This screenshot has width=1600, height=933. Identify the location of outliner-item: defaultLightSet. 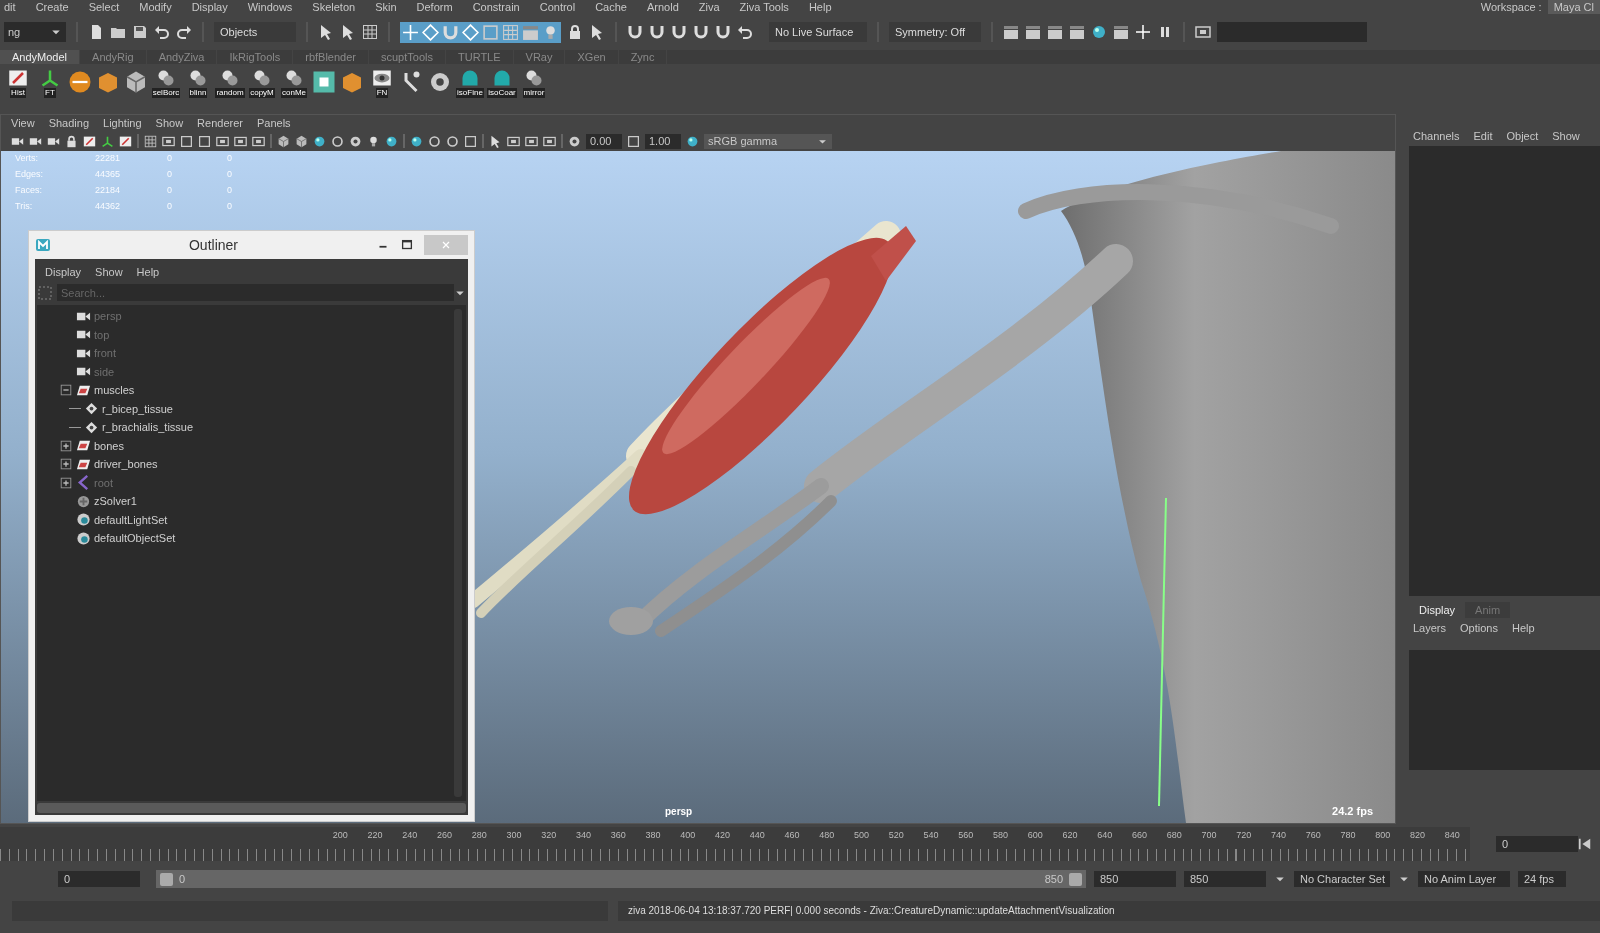
(243, 519).